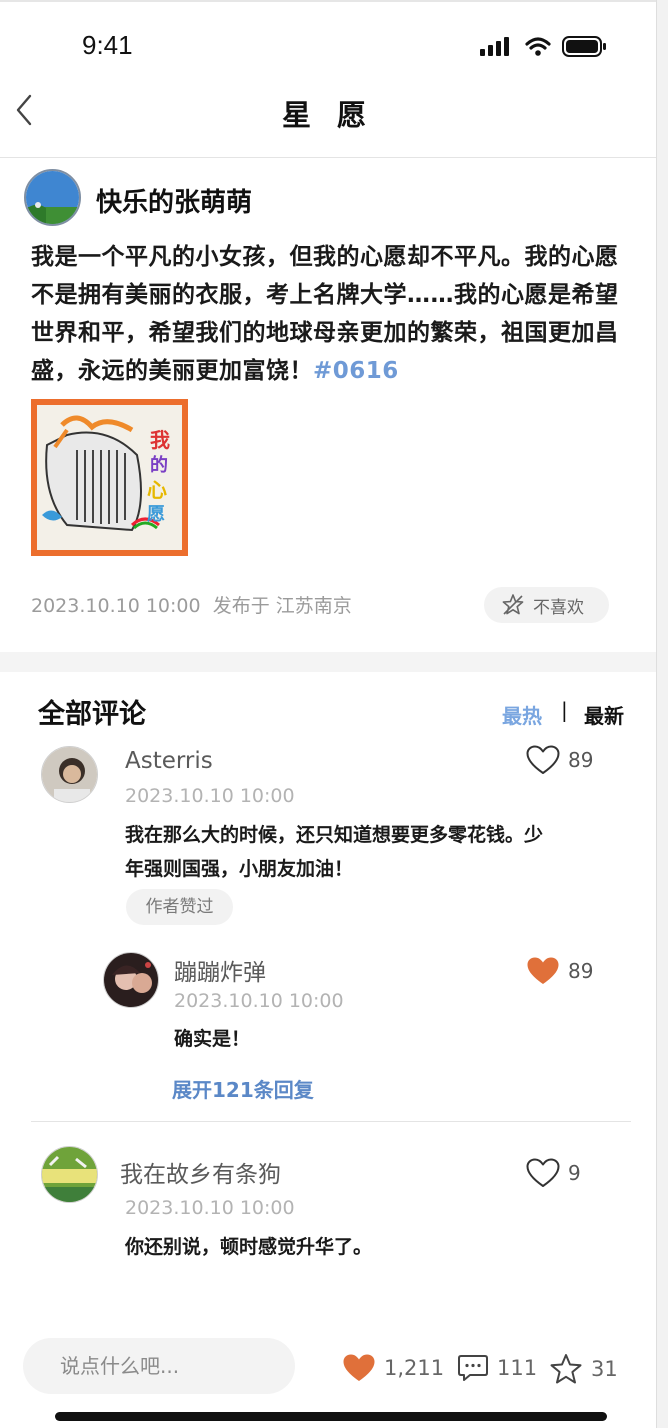 This screenshot has height=1428, width=668. What do you see at coordinates (92, 714) in the screenshot?
I see `comments-title: 全部评论` at bounding box center [92, 714].